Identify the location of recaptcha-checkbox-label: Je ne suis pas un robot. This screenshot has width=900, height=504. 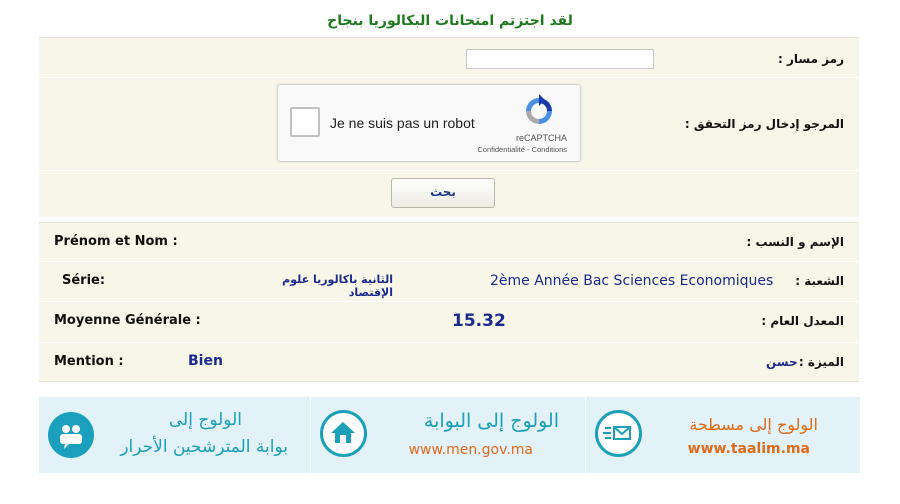
(402, 123).